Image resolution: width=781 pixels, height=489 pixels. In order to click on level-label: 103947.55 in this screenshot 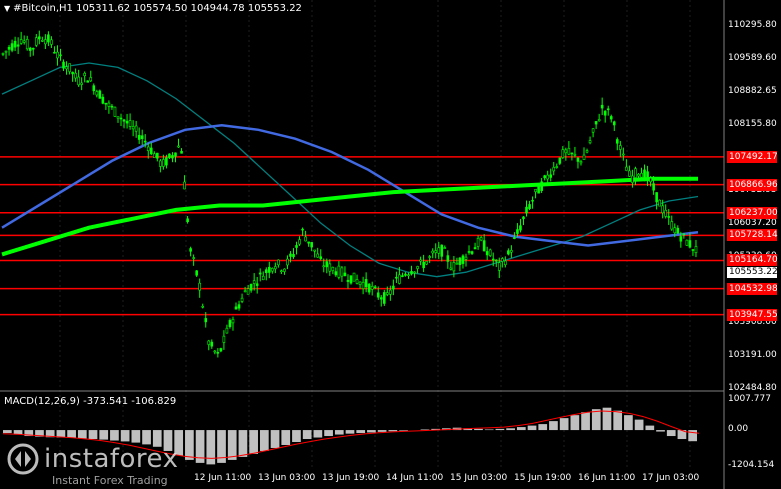, I will do `click(752, 314)`.